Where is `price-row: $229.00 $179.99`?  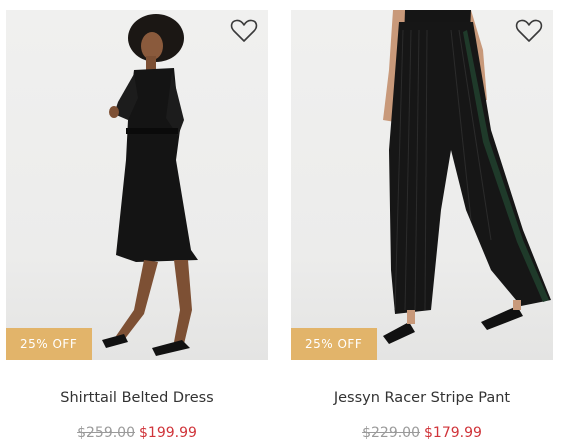 price-row: $229.00 $179.99 is located at coordinates (422, 433).